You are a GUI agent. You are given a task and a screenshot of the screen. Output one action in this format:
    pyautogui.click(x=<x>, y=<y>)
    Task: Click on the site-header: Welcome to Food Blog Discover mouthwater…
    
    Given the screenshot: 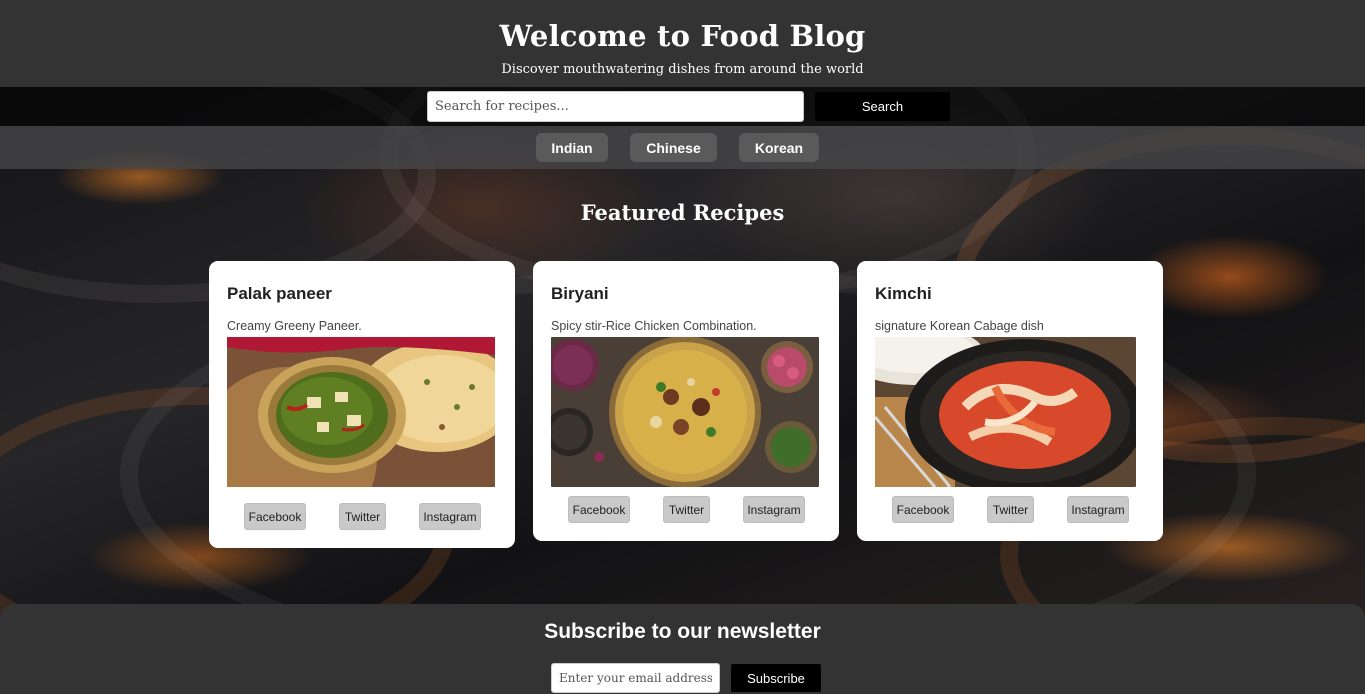 What is the action you would take?
    pyautogui.click(x=682, y=43)
    